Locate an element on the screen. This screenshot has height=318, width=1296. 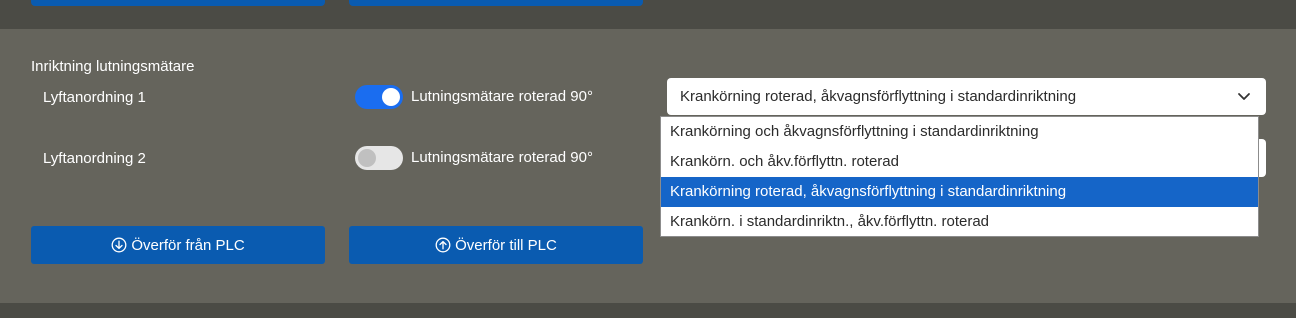
toggle-label-1: Lutningsmätare roterad 90° is located at coordinates (502, 96).